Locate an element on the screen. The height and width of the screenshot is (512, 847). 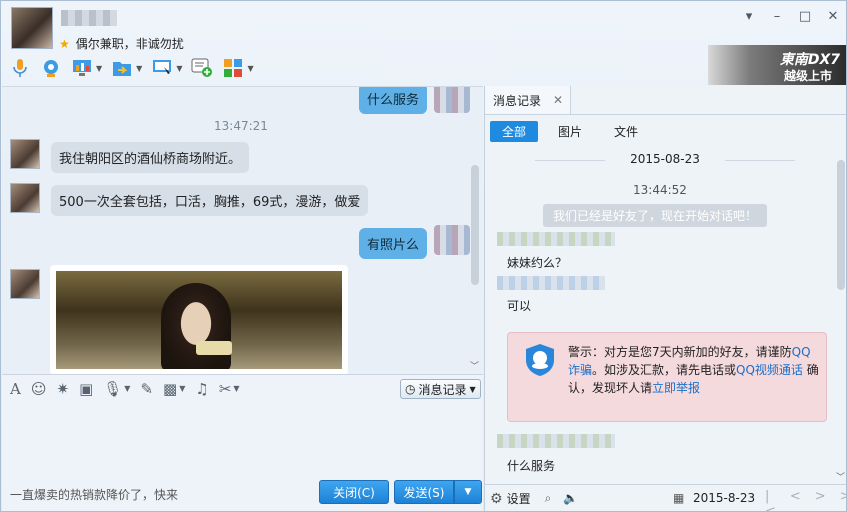
history-bottom-bar: ⚙ 设置 ⌕ 🔈 ▦ 2015-8-23 |< < > >| is located at coordinates (665, 497).